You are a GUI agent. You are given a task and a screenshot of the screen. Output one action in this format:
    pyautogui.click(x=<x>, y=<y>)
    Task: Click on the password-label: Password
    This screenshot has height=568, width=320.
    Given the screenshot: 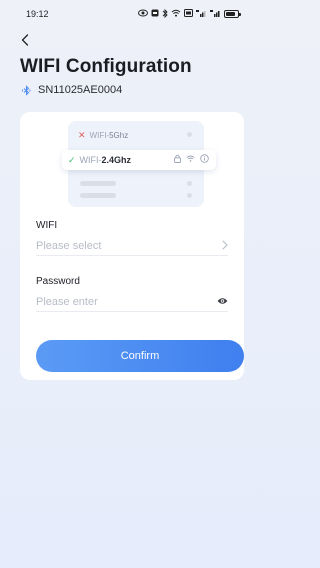 What is the action you would take?
    pyautogui.click(x=58, y=281)
    